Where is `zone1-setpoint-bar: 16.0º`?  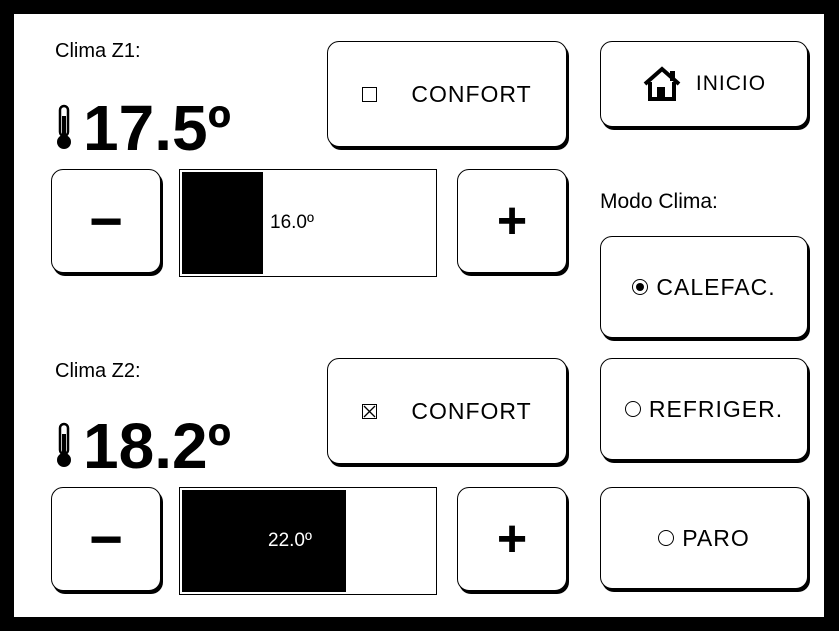 zone1-setpoint-bar: 16.0º is located at coordinates (308, 223).